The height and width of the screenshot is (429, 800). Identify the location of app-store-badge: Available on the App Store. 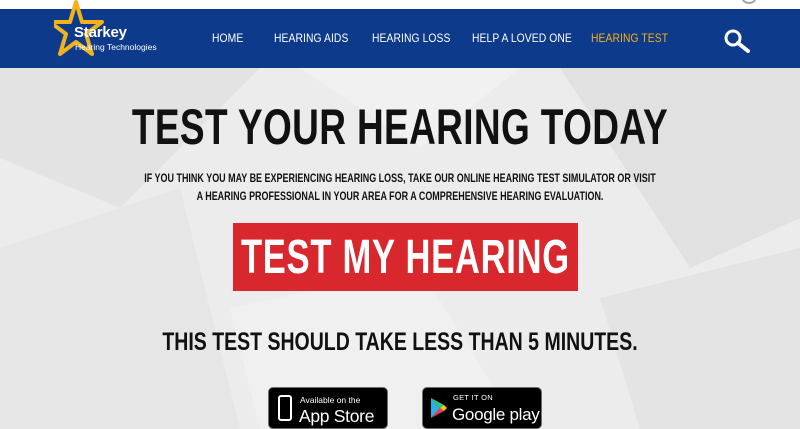
(328, 408).